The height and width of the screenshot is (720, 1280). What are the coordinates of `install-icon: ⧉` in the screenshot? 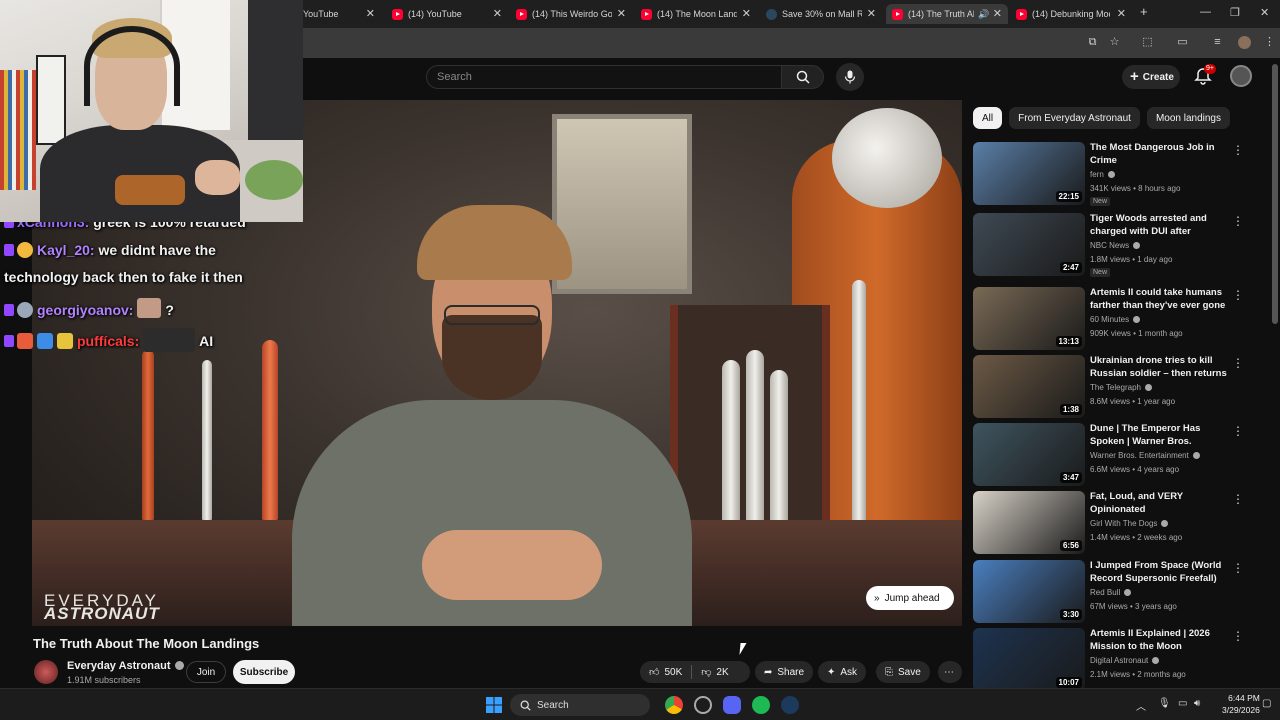 It's located at (1092, 42).